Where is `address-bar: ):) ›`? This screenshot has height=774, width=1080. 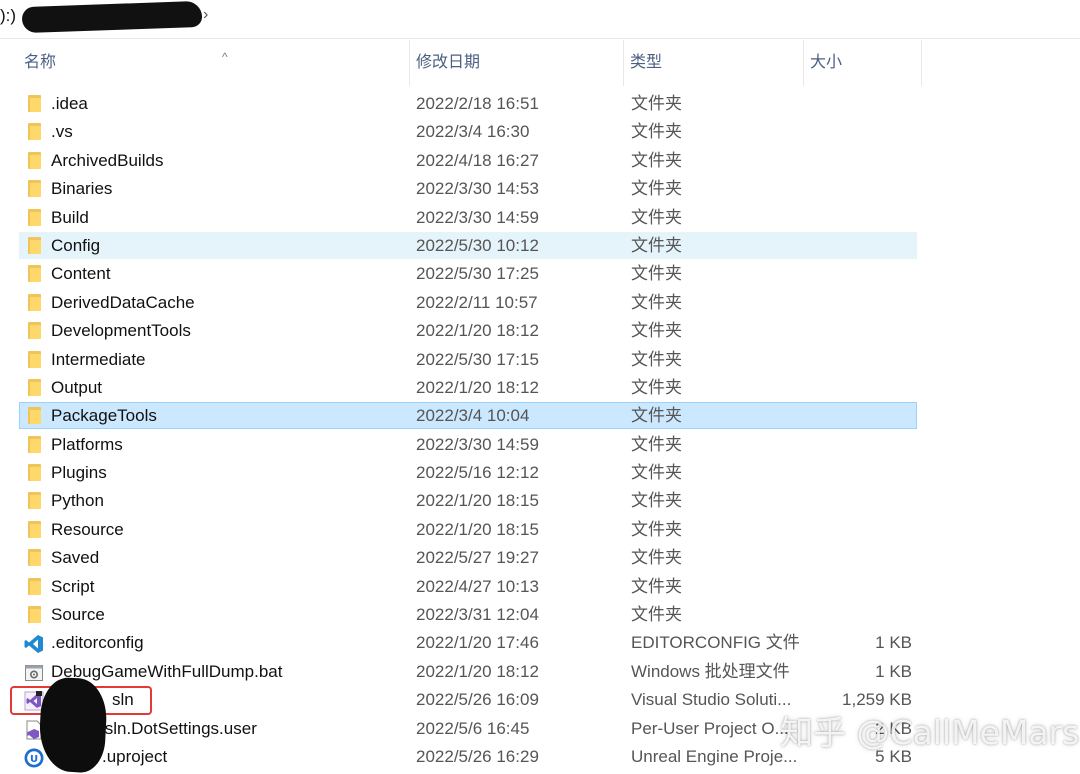
address-bar: ):) › is located at coordinates (540, 19).